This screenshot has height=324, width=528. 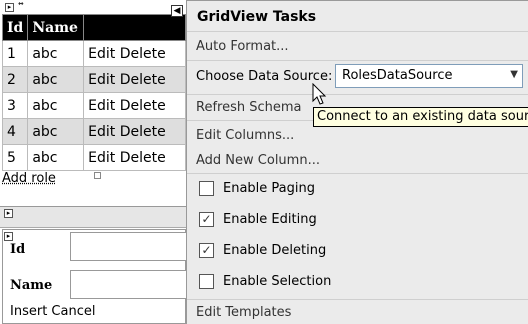 What do you see at coordinates (9, 7) in the screenshot?
I see `gridview-glyph-icon: ▸` at bounding box center [9, 7].